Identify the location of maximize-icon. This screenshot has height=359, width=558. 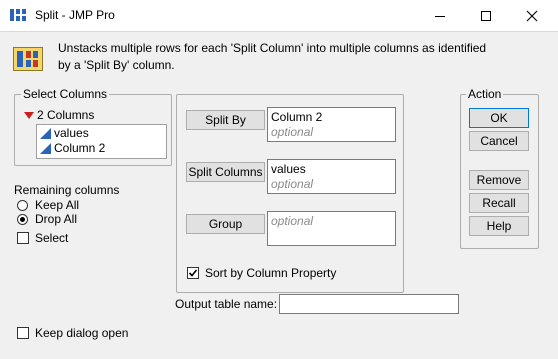
(486, 15).